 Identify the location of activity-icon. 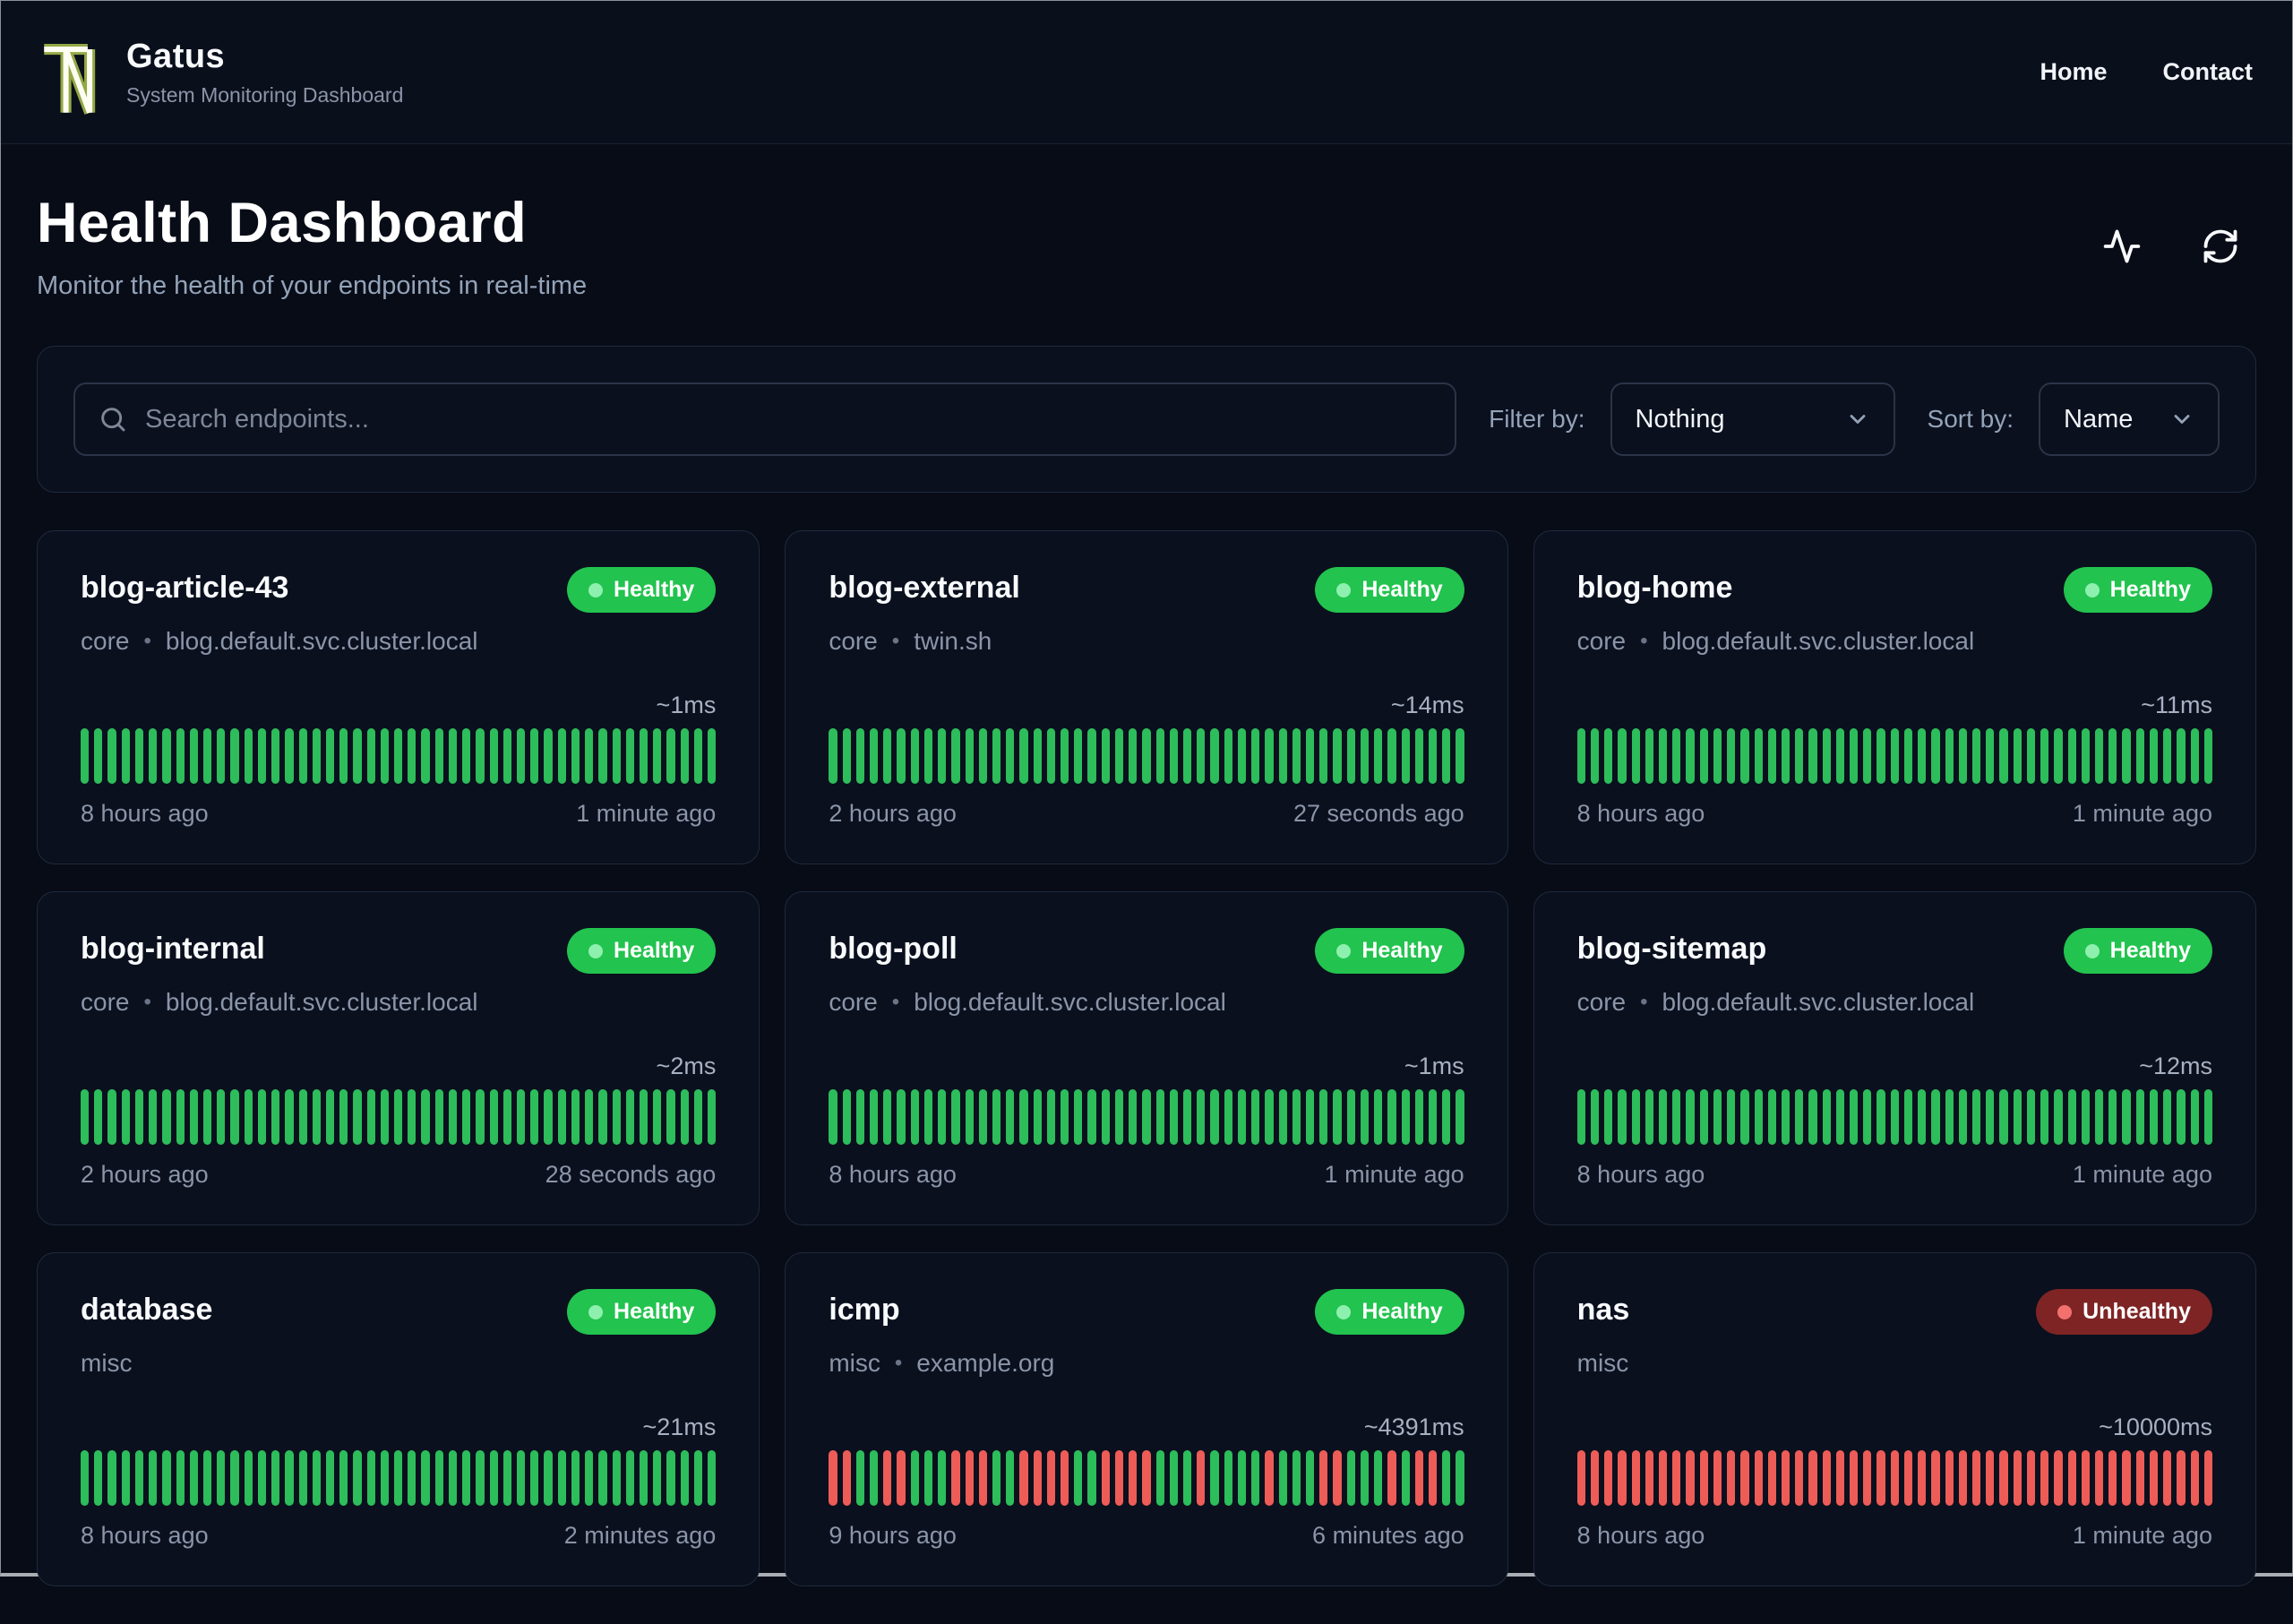
(2122, 246).